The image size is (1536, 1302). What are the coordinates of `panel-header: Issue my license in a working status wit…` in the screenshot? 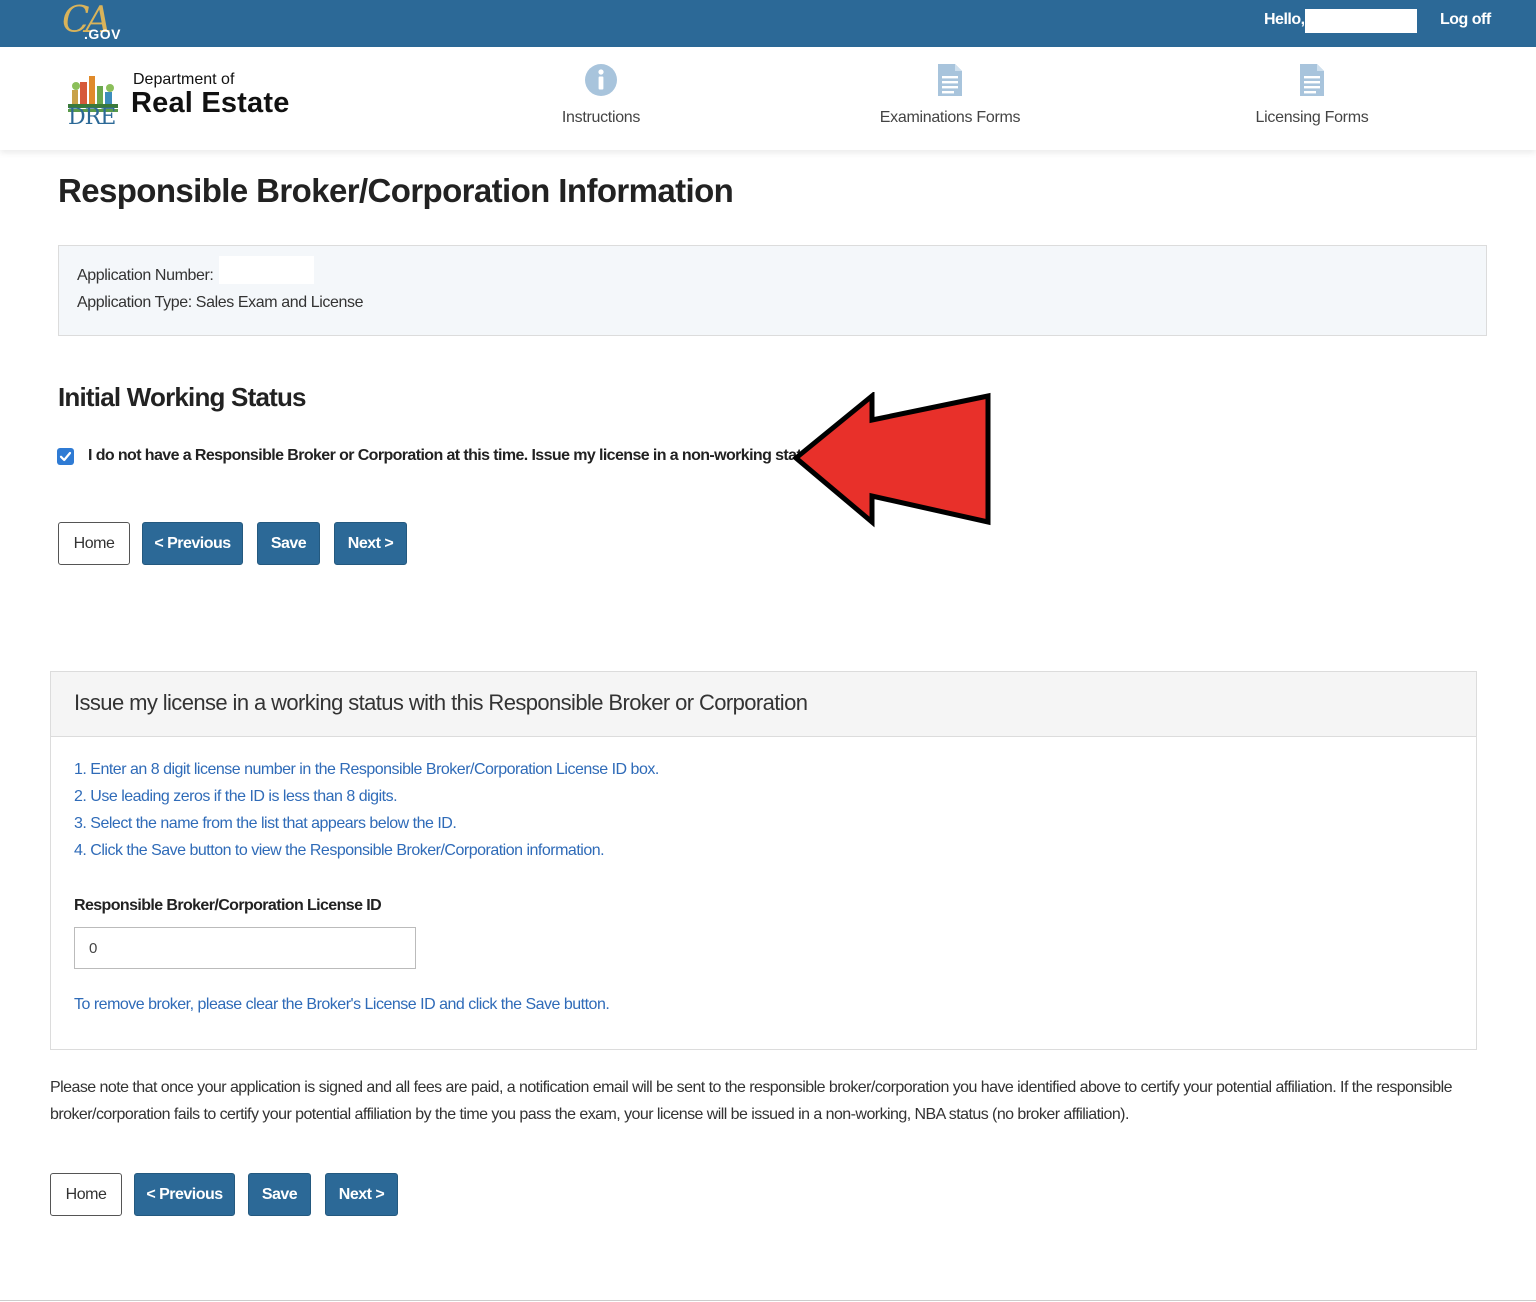 It's located at (763, 704).